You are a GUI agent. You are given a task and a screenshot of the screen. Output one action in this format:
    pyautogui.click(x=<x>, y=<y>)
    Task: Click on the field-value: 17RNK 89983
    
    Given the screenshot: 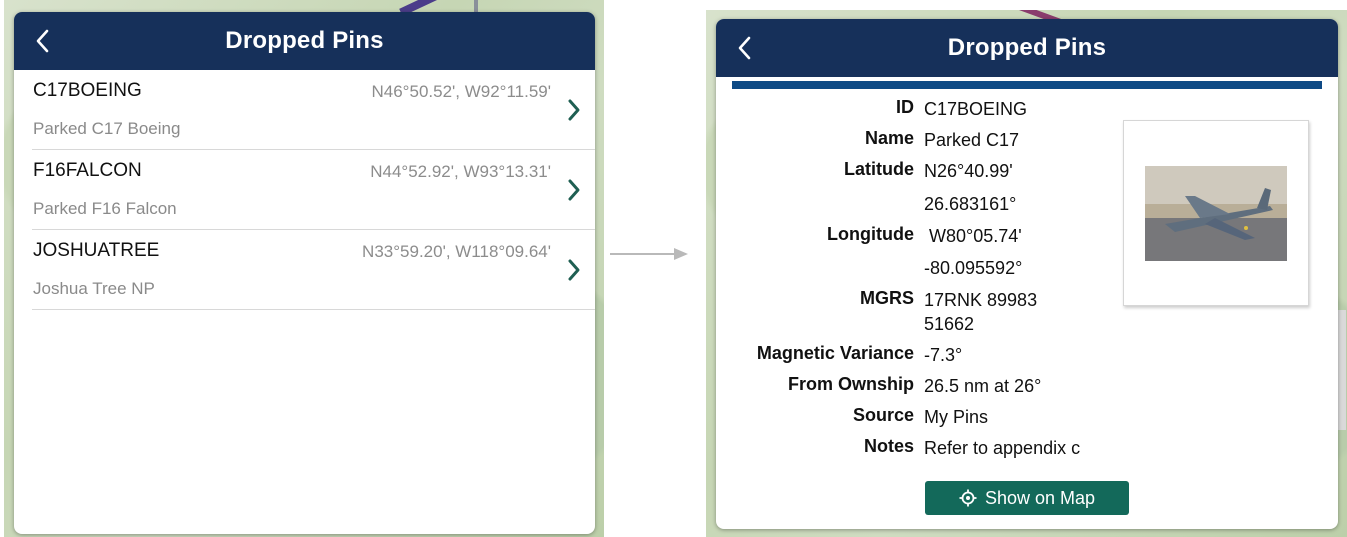 What is the action you would take?
    pyautogui.click(x=981, y=300)
    